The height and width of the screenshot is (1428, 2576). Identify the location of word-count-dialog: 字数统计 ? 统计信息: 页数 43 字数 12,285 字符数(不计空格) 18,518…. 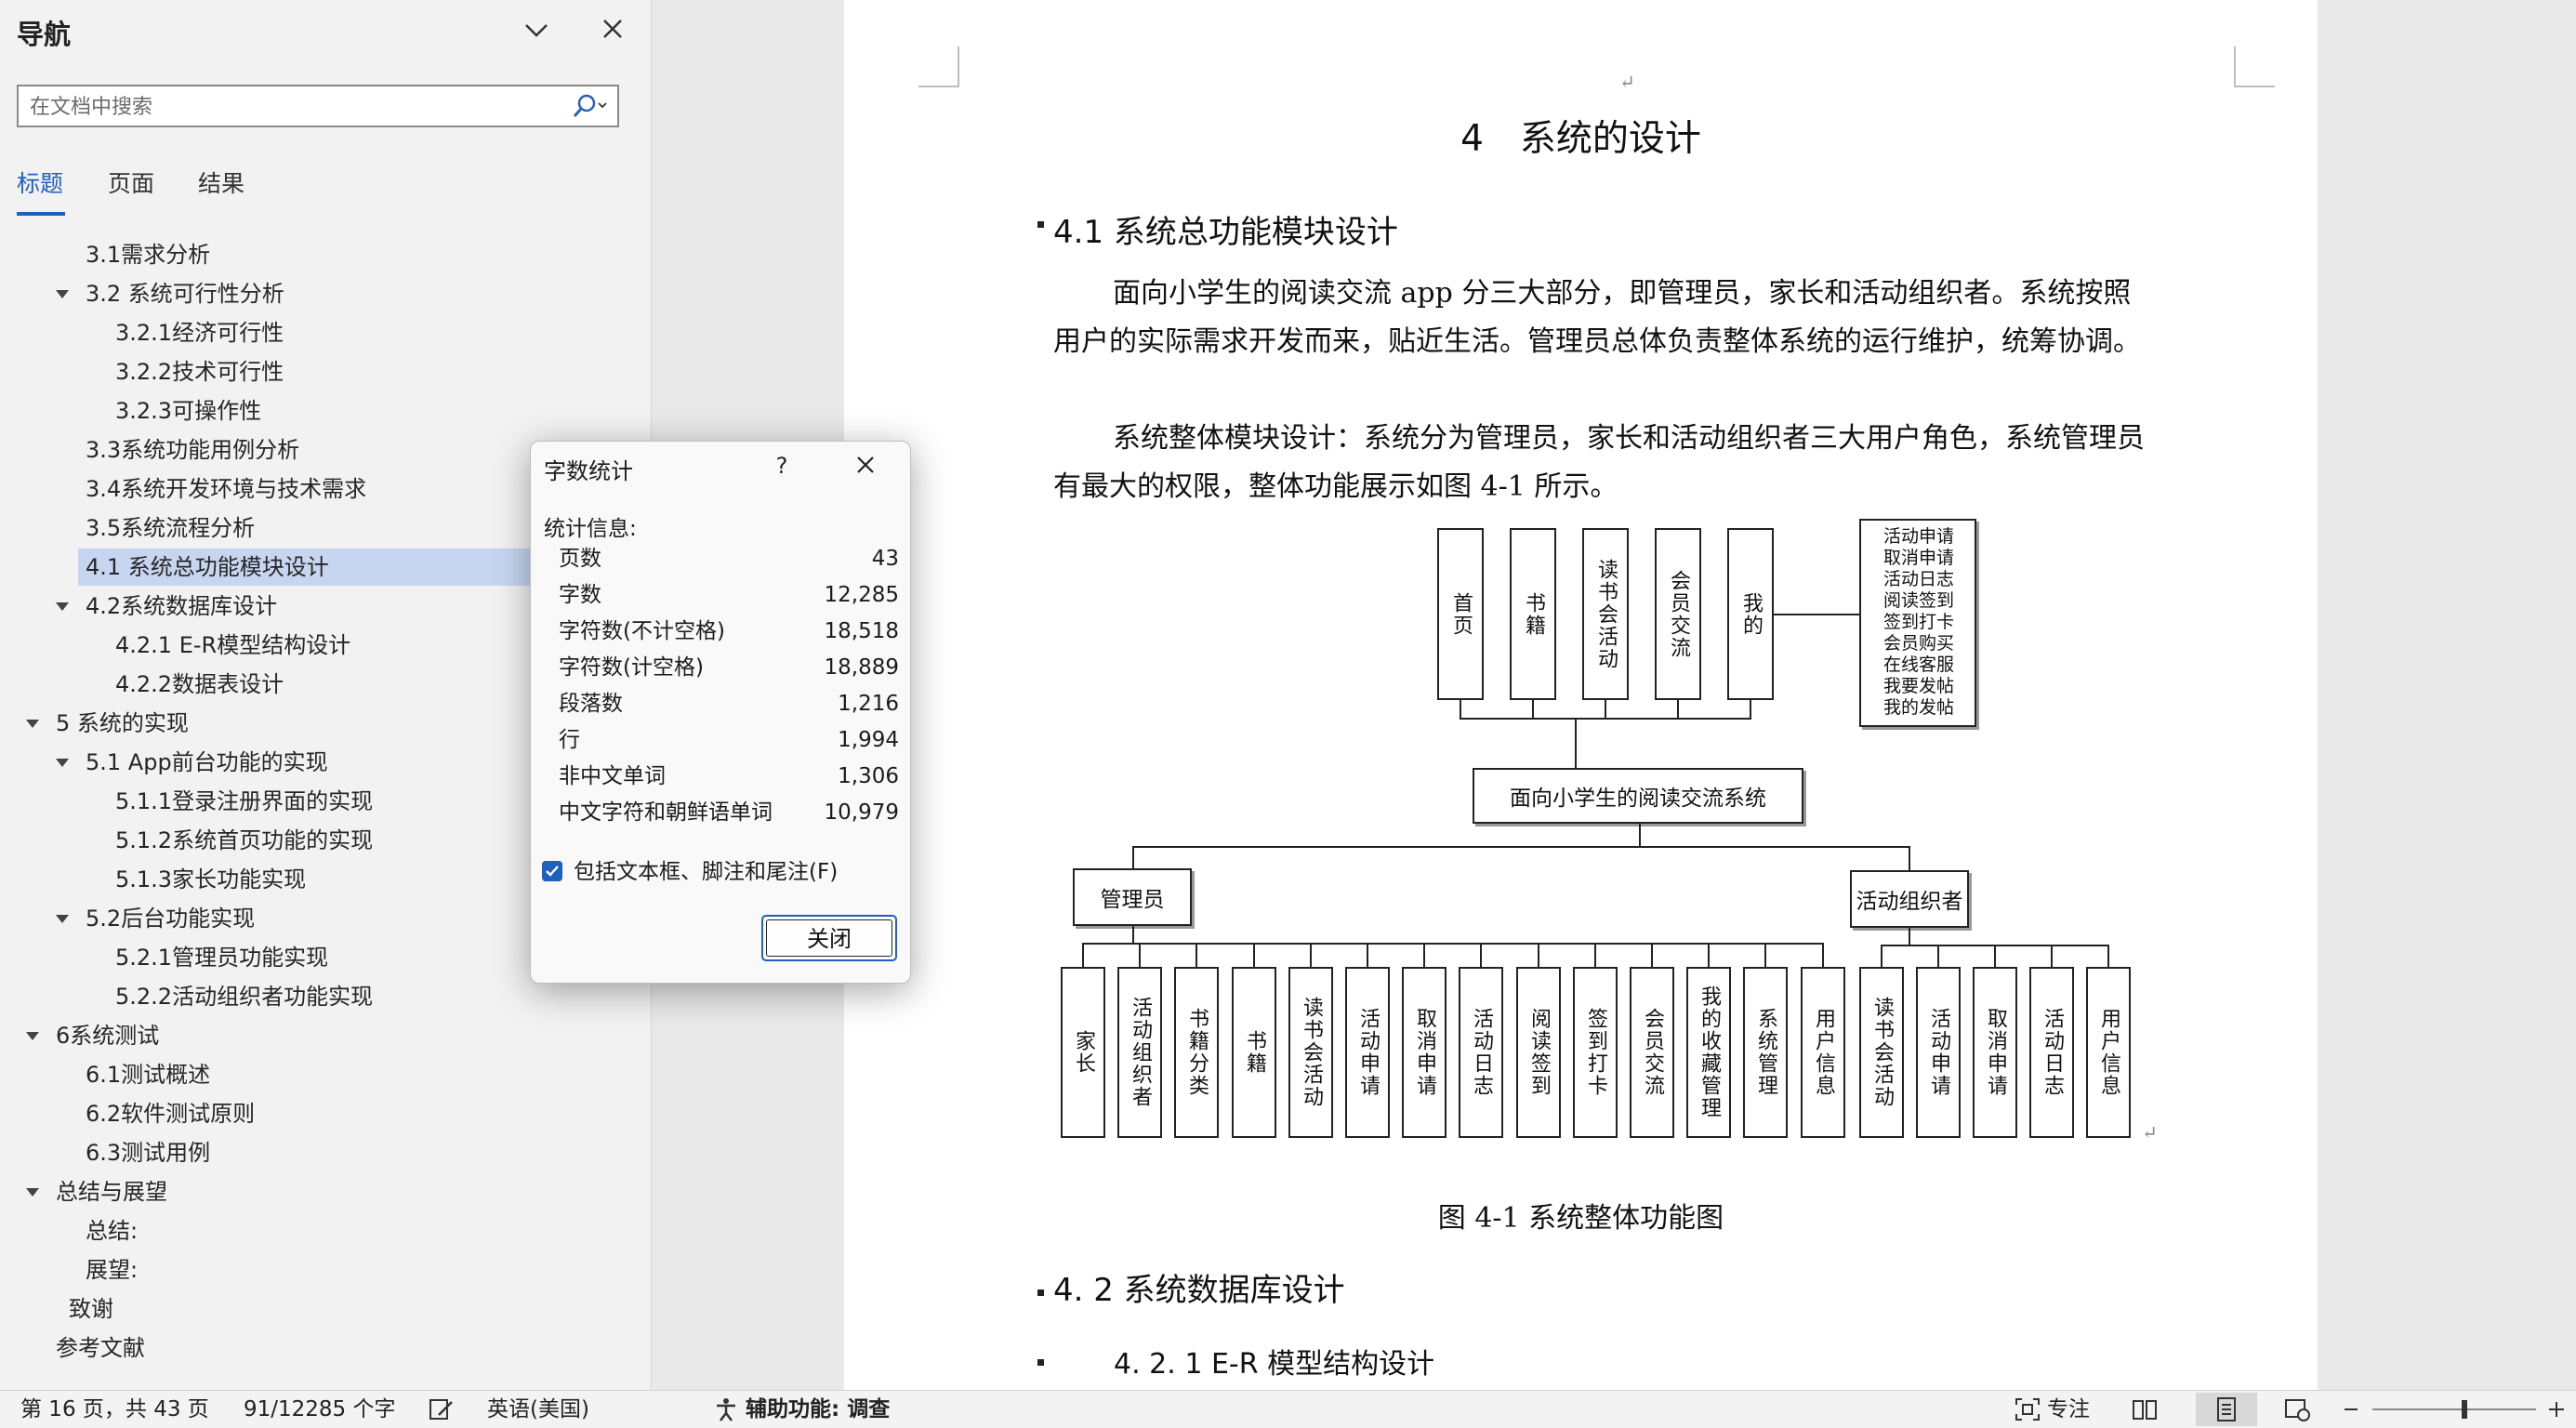
(720, 712).